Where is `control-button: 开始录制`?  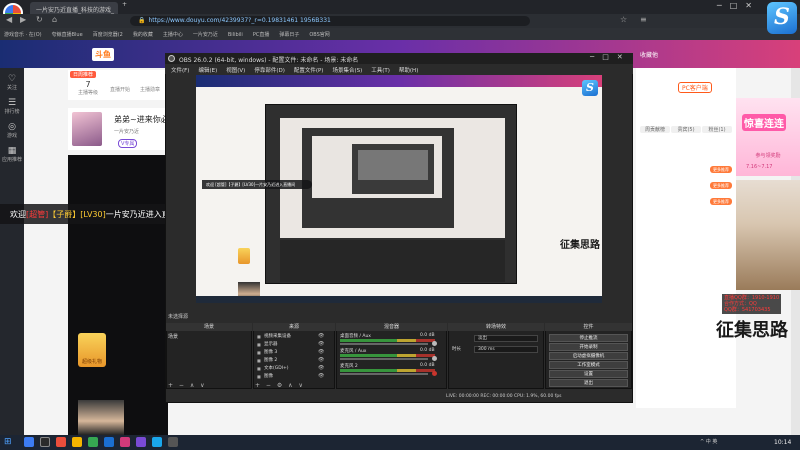
control-button: 开始录制 is located at coordinates (588, 347).